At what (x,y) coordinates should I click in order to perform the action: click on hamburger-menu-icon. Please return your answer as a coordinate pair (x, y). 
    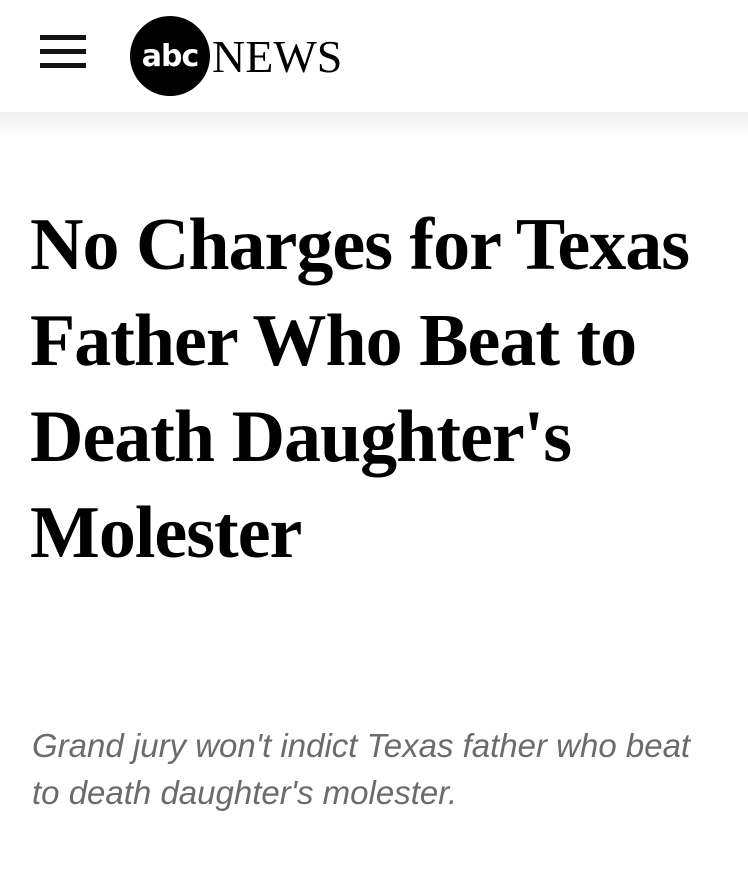
    Looking at the image, I should click on (63, 52).